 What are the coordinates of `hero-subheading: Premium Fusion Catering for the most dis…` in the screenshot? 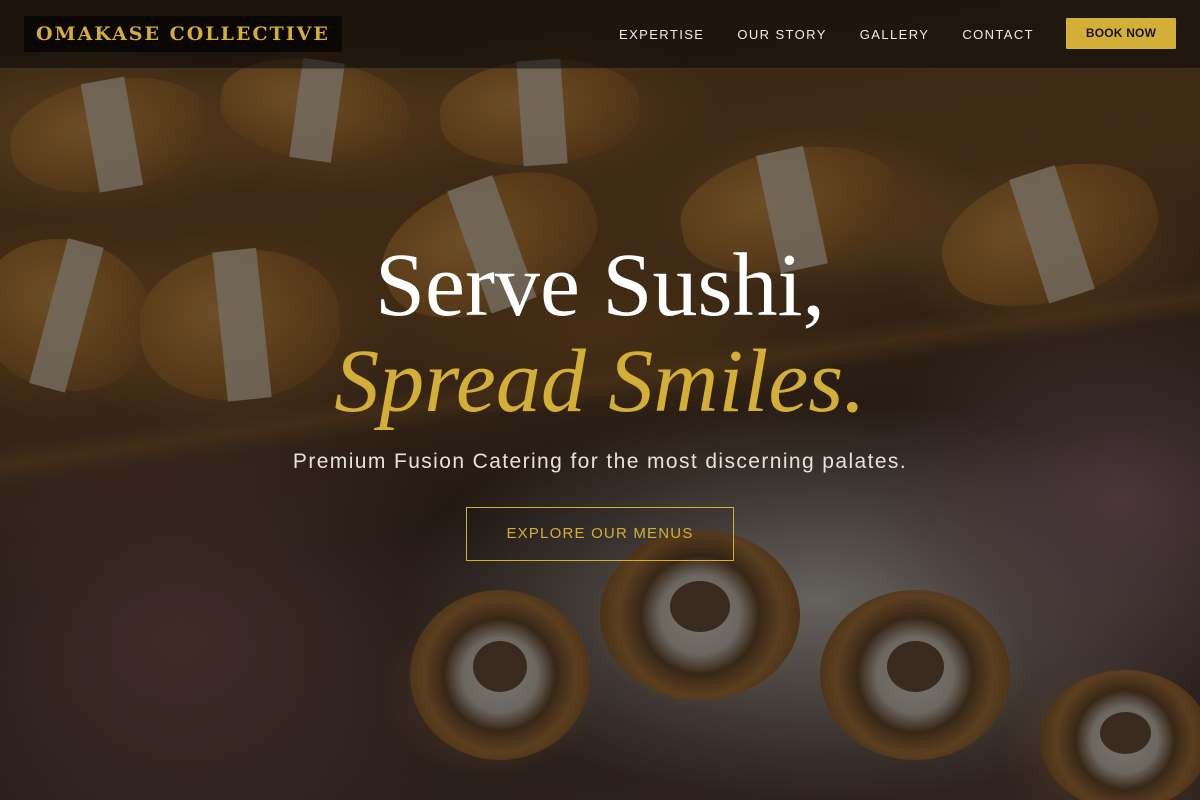 It's located at (600, 461).